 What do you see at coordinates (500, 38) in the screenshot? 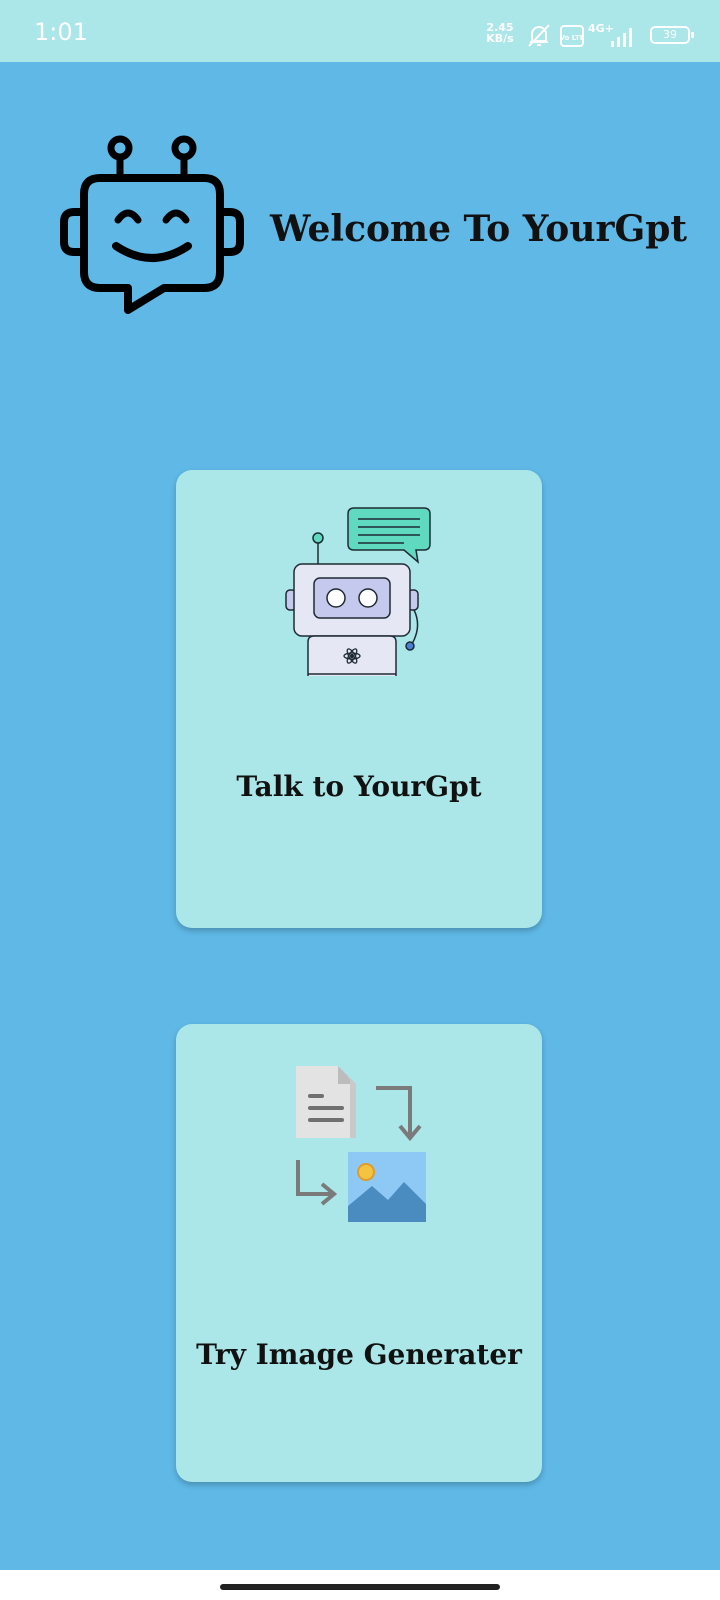
I see `network-speed-unit: KB/s` at bounding box center [500, 38].